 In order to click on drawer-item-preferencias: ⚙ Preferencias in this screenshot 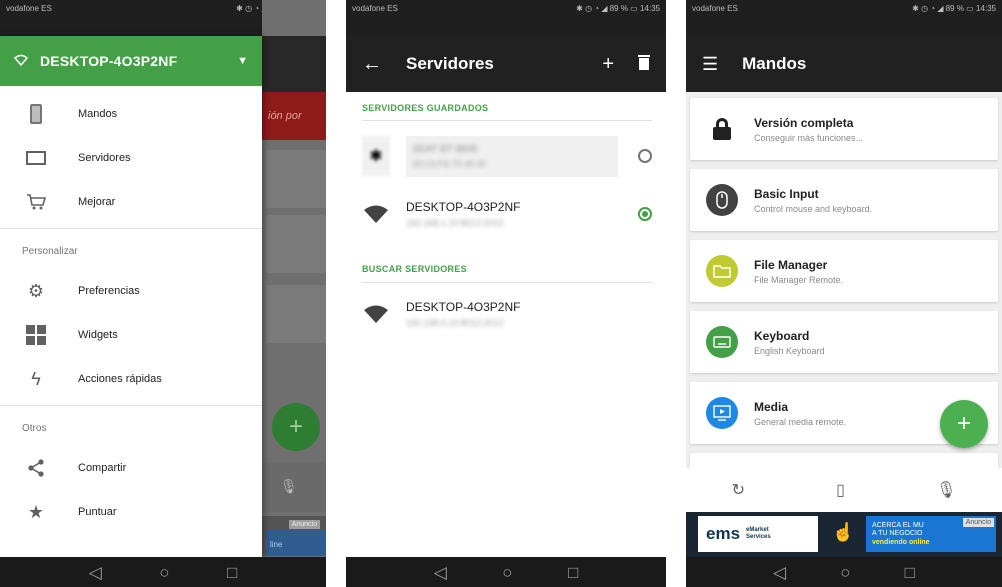, I will do `click(131, 291)`.